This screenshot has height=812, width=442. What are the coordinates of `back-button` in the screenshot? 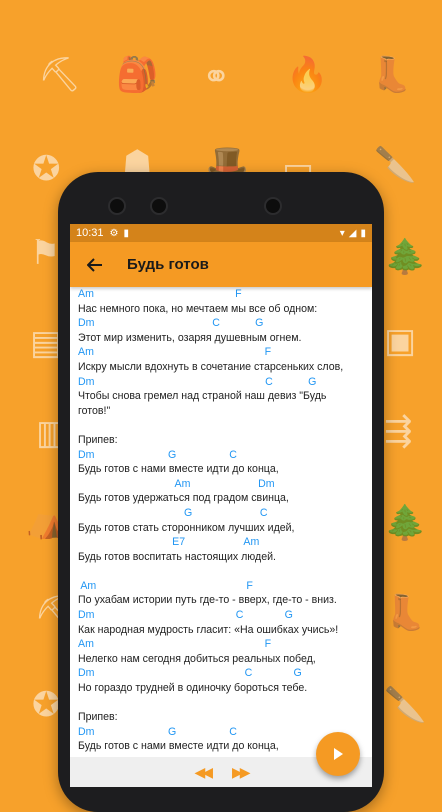 It's located at (95, 265).